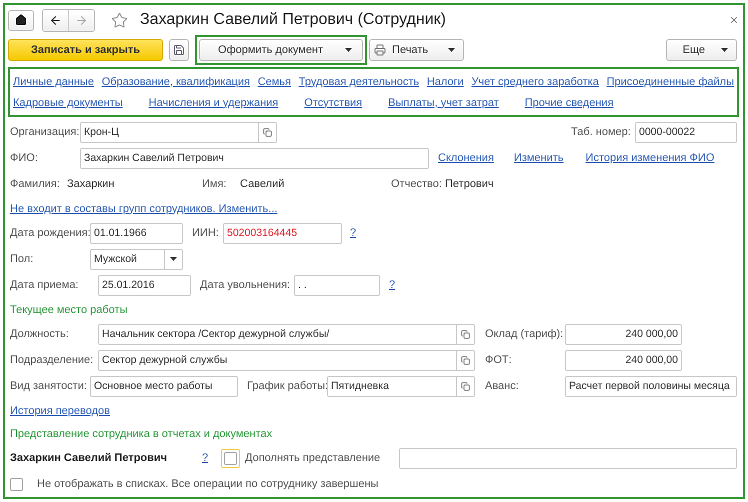 Image resolution: width=748 pixels, height=502 pixels. What do you see at coordinates (293, 20) in the screenshot?
I see `window-title: Захаркин Савелий Петрович (Сотрудник)` at bounding box center [293, 20].